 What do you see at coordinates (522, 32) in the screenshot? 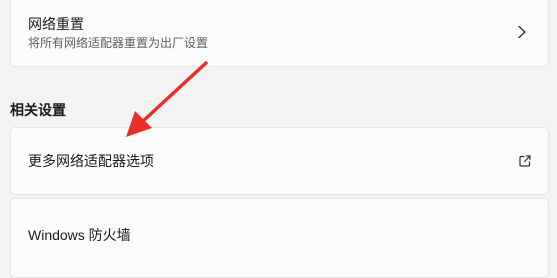
I see `chevron-right-icon` at bounding box center [522, 32].